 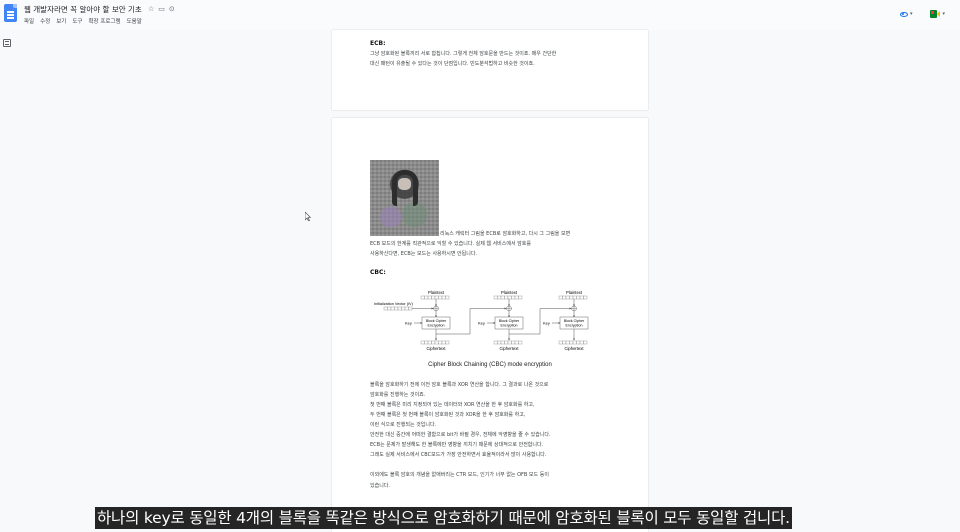 What do you see at coordinates (394, 304) in the screenshot?
I see `iv-label: Initialization Vector (IV)` at bounding box center [394, 304].